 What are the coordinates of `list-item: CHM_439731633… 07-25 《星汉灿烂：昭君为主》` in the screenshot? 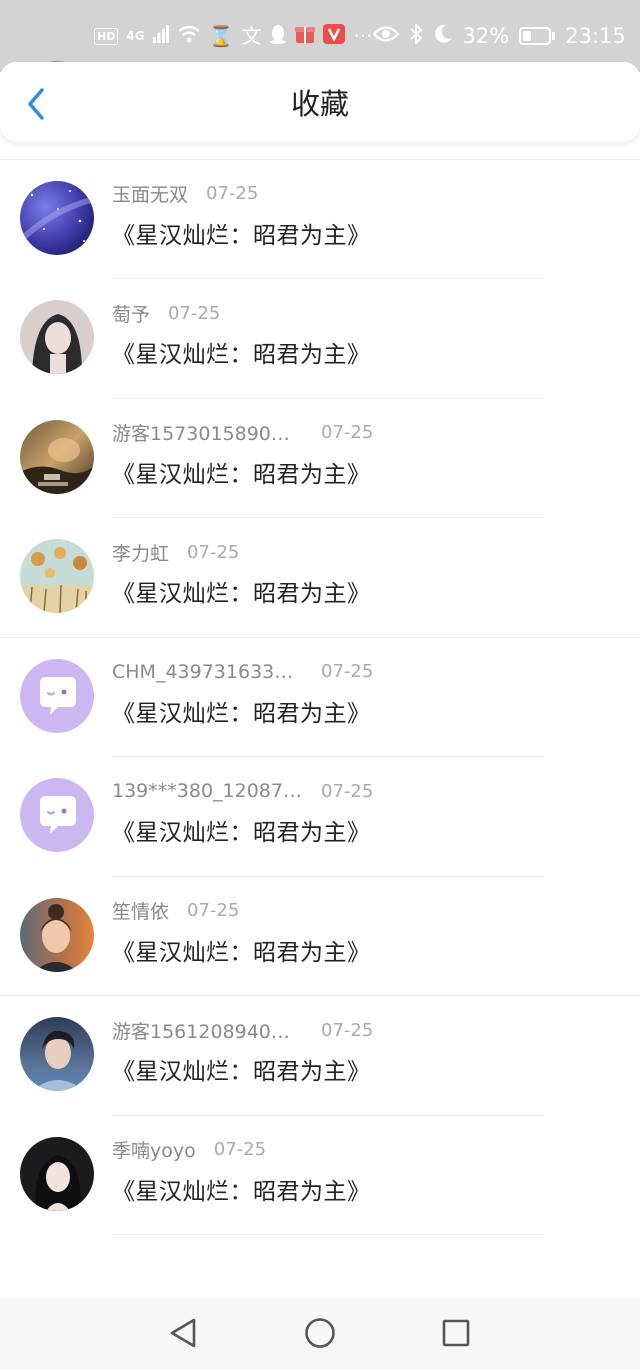 It's located at (320, 697).